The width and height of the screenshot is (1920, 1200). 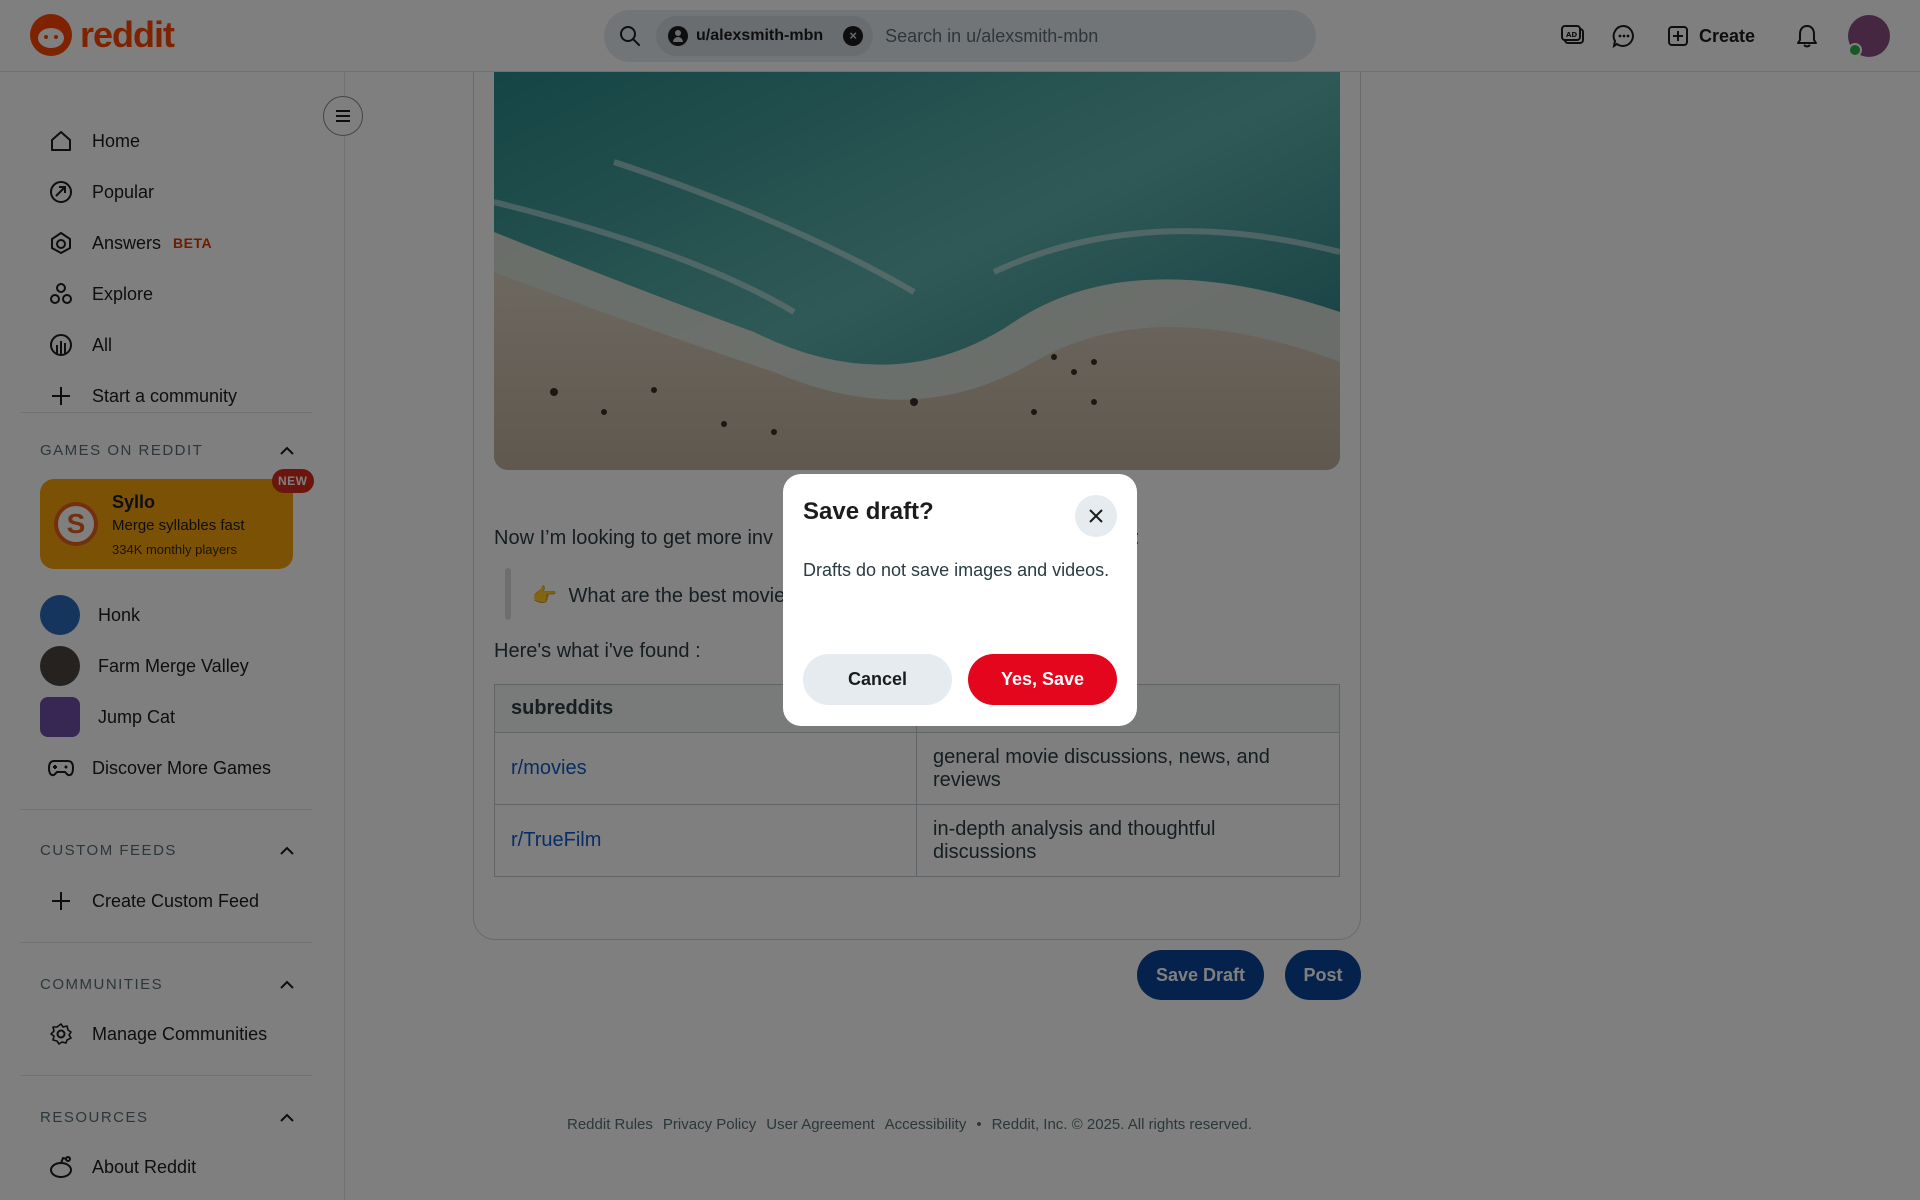 What do you see at coordinates (877, 679) in the screenshot?
I see `cancel-button: Cancel` at bounding box center [877, 679].